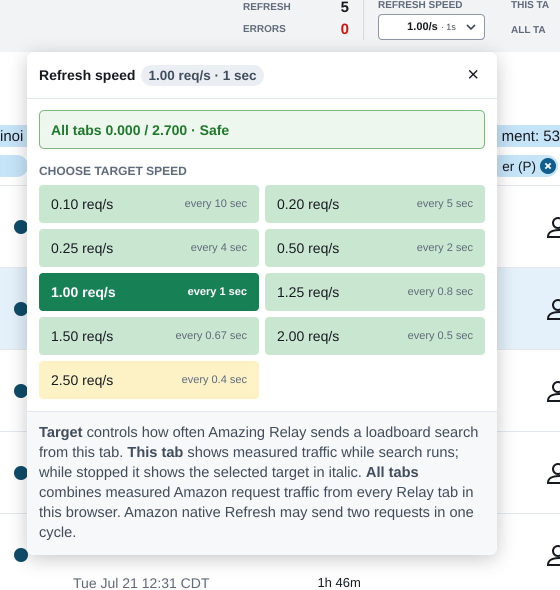  What do you see at coordinates (375, 248) in the screenshot?
I see `speed-option: 0.50 req/s every 2 sec` at bounding box center [375, 248].